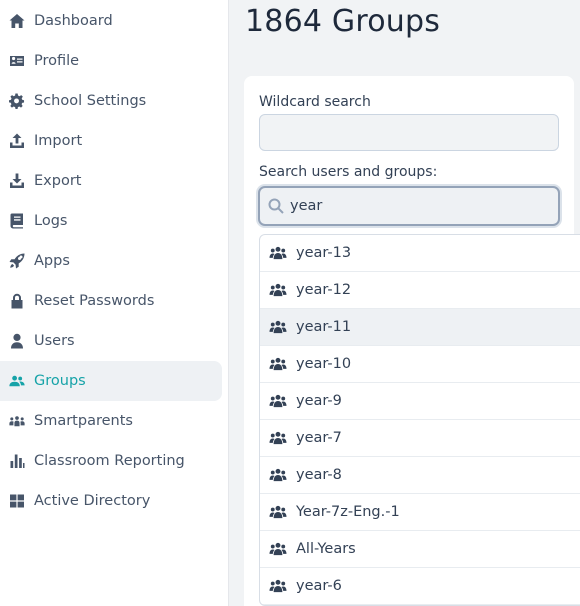 The image size is (580, 606). I want to click on sidebar-item-label: Smartparents, so click(83, 421).